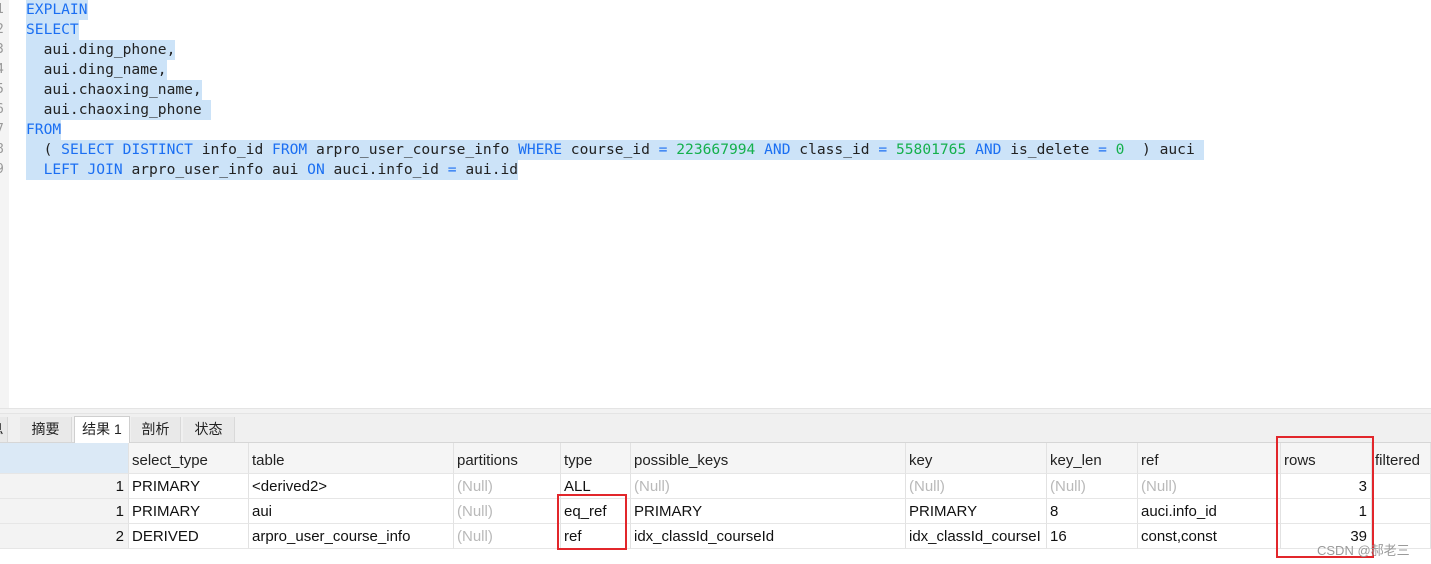  I want to click on code-line: 7 FROM, so click(715, 130).